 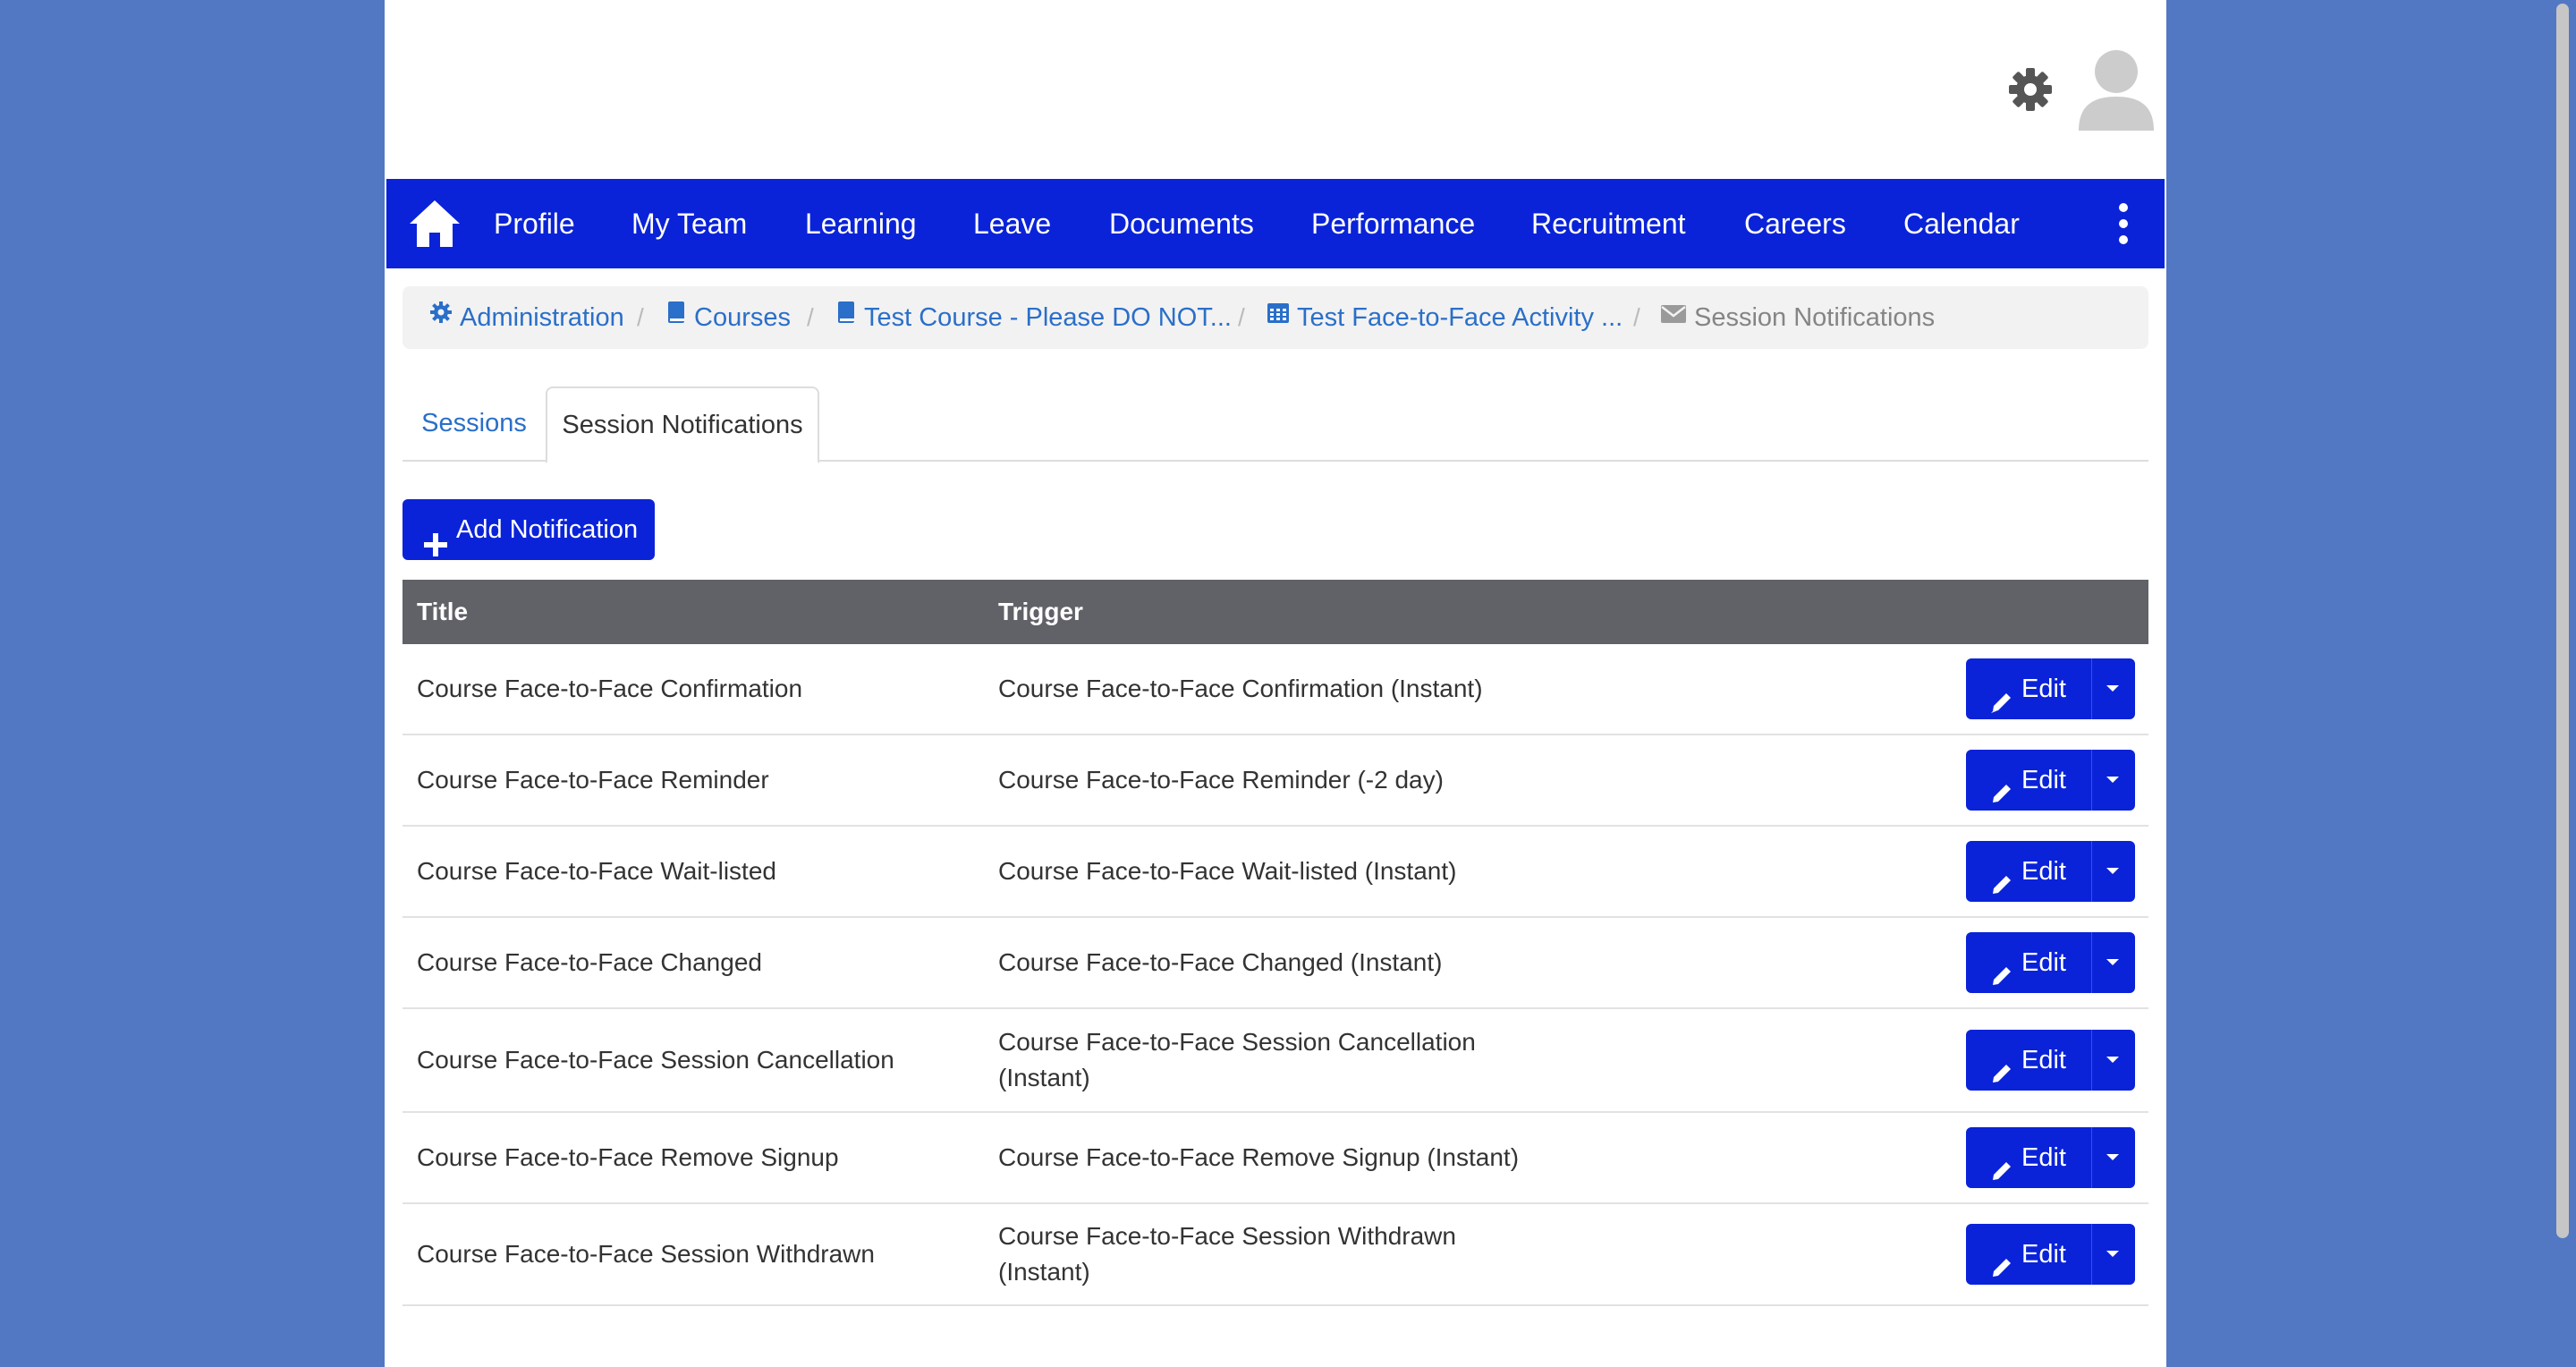 What do you see at coordinates (547, 529) in the screenshot?
I see `add-notification-label: Add Notification` at bounding box center [547, 529].